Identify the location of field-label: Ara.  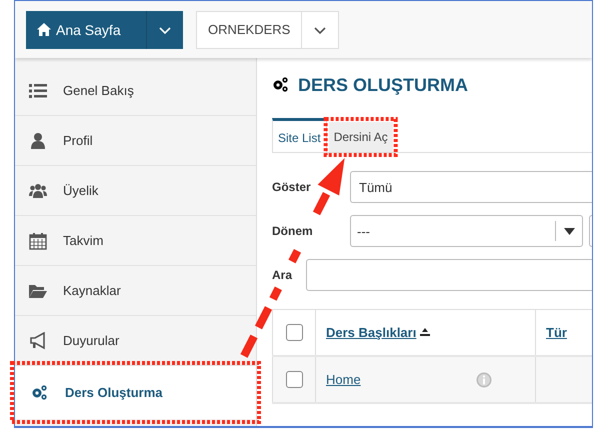
(282, 275).